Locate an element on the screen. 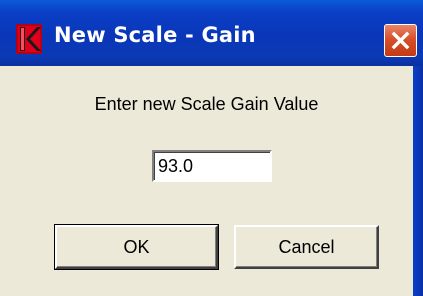  window-frame-right is located at coordinates (418, 181).